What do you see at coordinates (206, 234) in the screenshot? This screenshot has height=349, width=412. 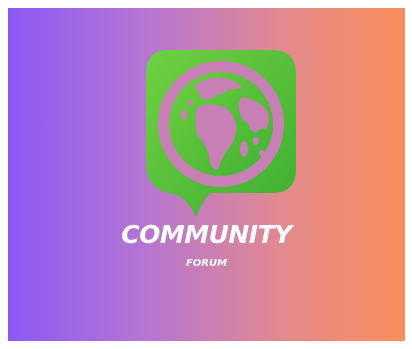 I see `logo-title: COMMUNITY` at bounding box center [206, 234].